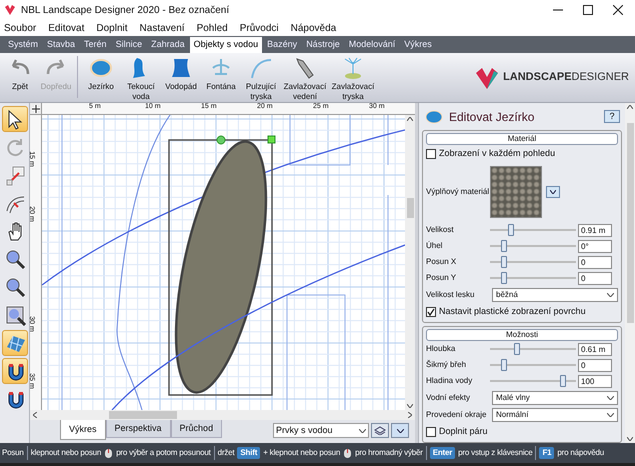 The image size is (635, 466). Describe the element at coordinates (261, 79) in the screenshot. I see `toolbar-button: Pulzující tryska` at that location.